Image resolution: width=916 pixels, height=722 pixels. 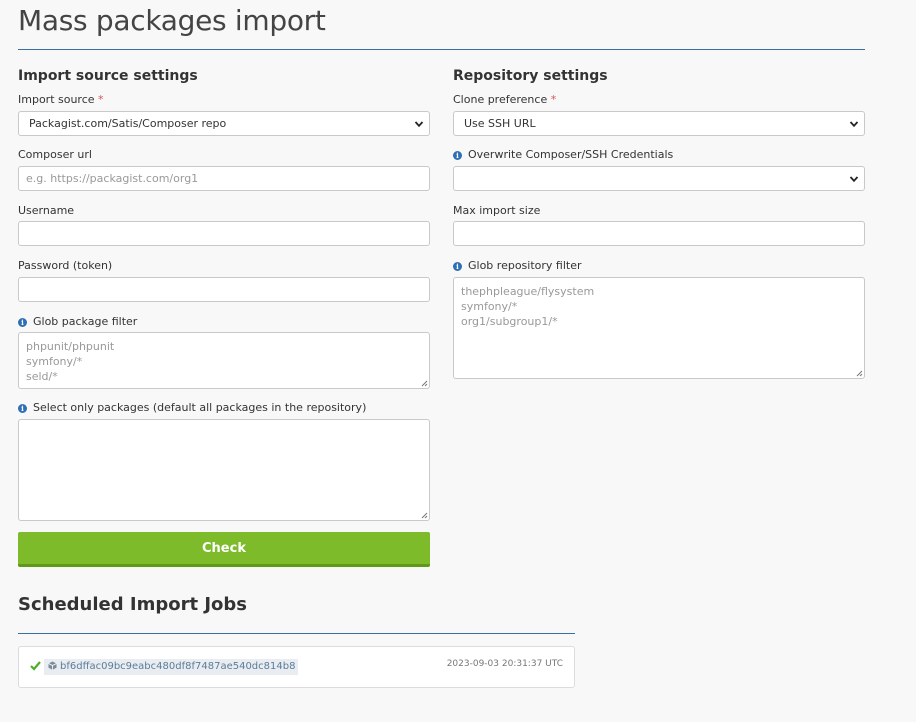 I want to click on glob-package-filter-textarea: phpunit/phpunit symfony/* seld/*, so click(x=224, y=360).